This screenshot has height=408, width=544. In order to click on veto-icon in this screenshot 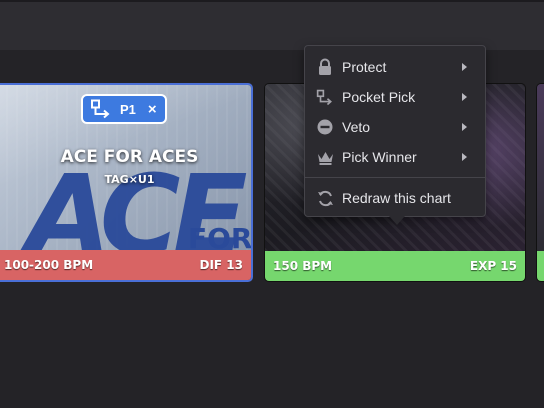, I will do `click(325, 127)`.